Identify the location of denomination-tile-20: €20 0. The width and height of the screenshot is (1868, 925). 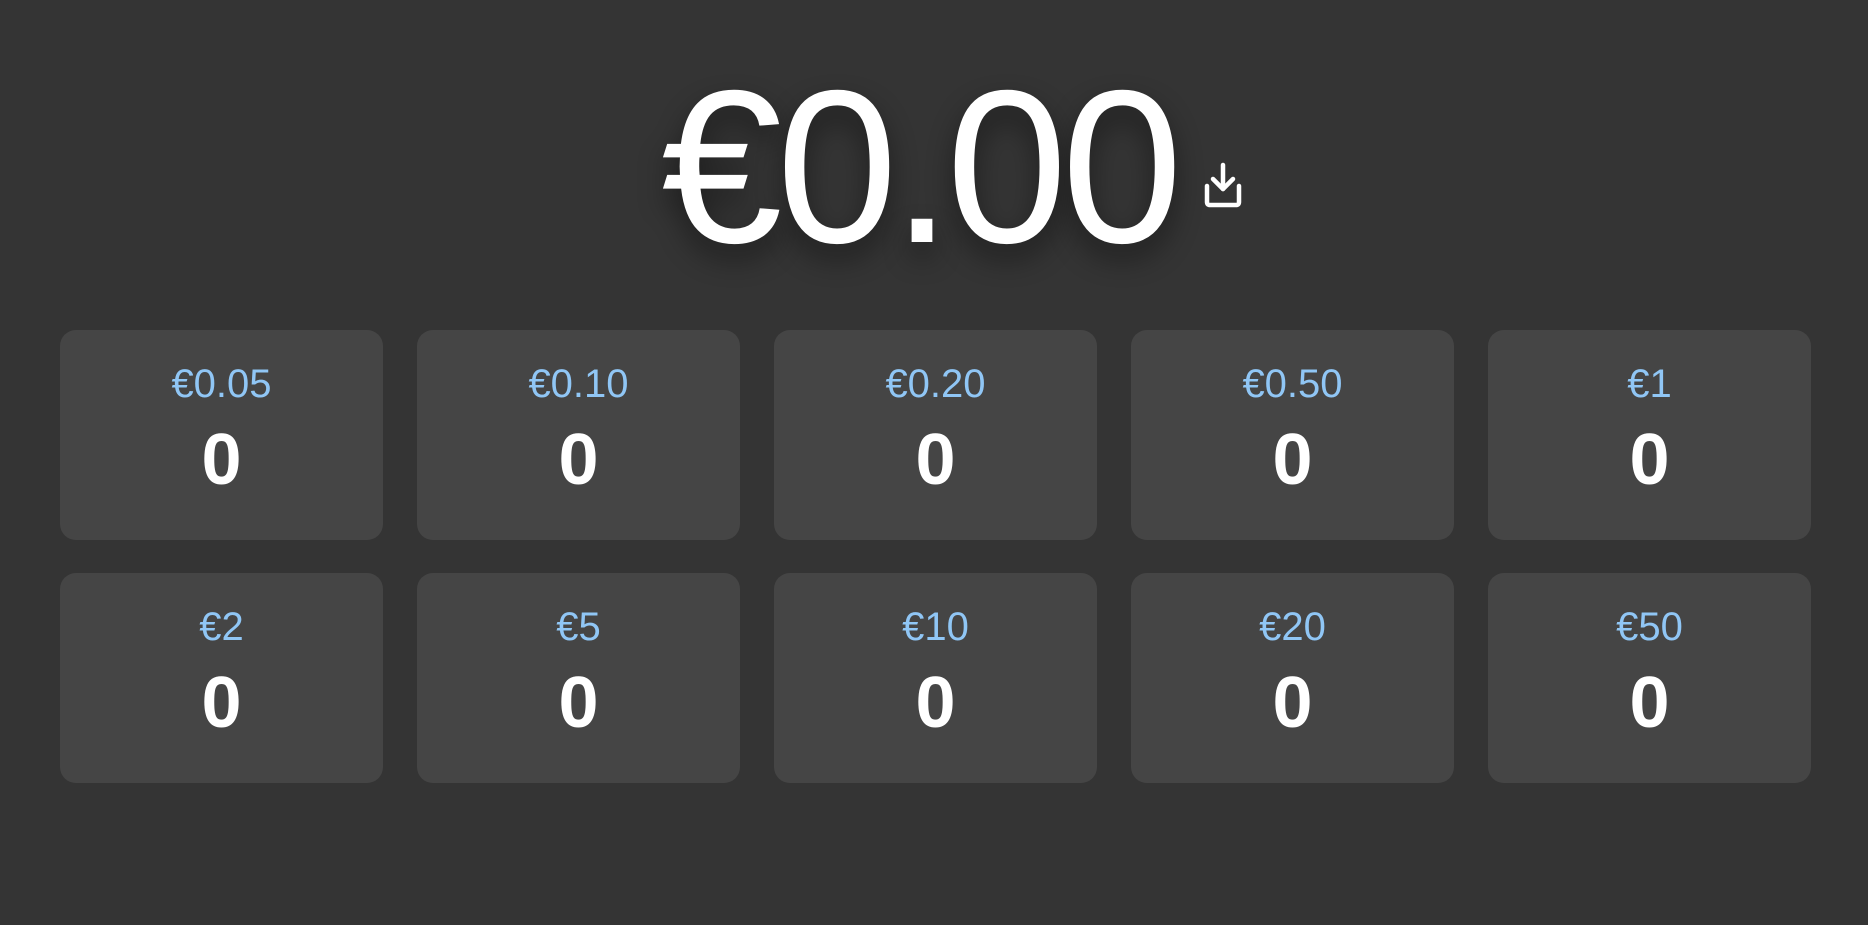
(1292, 678).